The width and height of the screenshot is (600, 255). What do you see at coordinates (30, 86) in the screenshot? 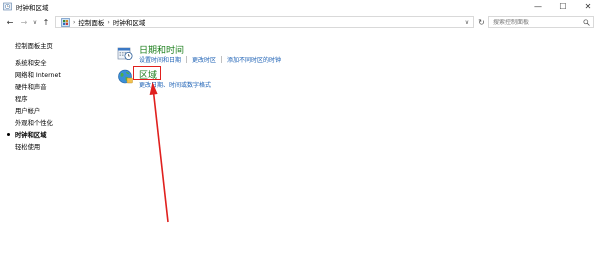
I see `sidebar-item-hardware-sound: 硬件和声音` at bounding box center [30, 86].